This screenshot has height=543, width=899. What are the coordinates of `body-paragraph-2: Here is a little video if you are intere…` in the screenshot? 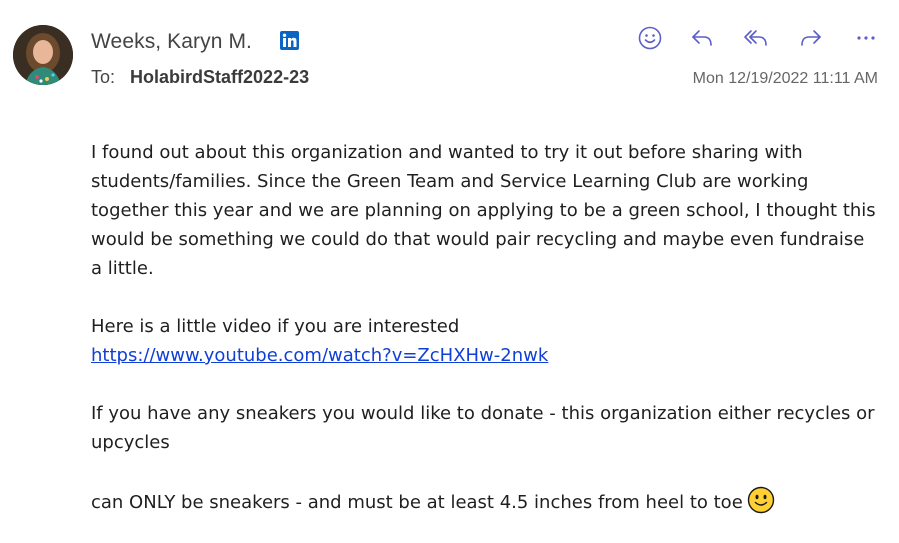 It's located at (486, 341).